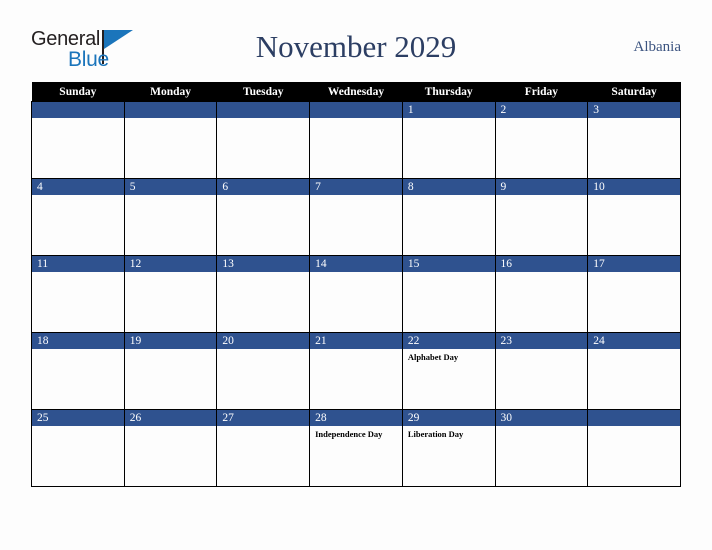 The width and height of the screenshot is (712, 550). Describe the element at coordinates (657, 47) in the screenshot. I see `country-label: Albania` at that location.